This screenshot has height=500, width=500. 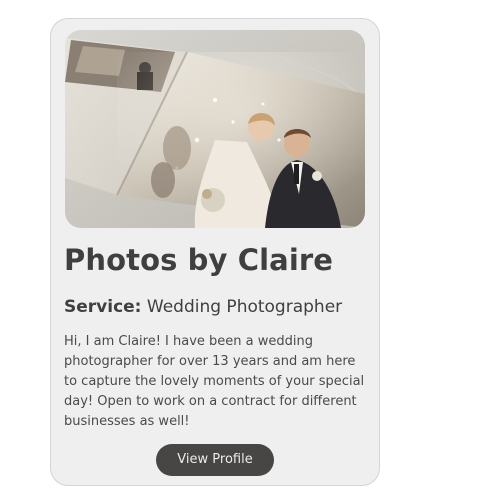 I want to click on service-label: Service:, so click(x=103, y=307).